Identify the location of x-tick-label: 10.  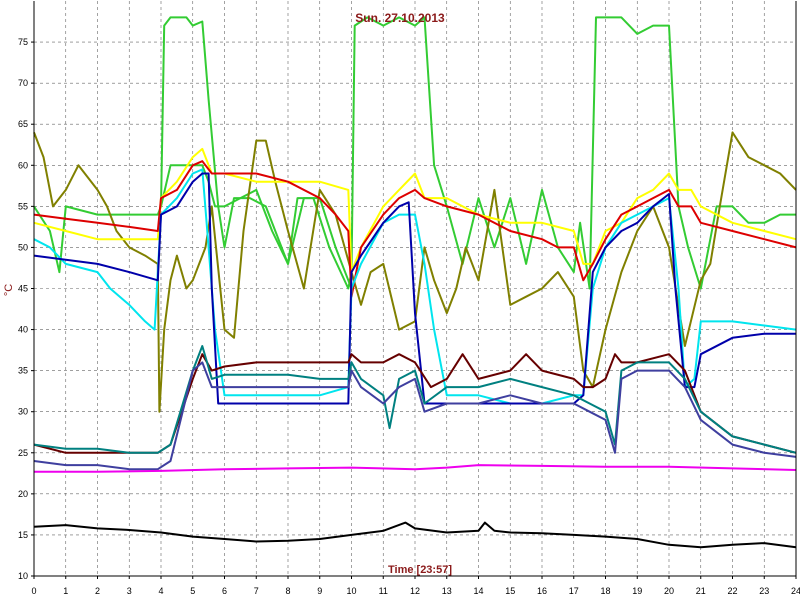
(351, 591).